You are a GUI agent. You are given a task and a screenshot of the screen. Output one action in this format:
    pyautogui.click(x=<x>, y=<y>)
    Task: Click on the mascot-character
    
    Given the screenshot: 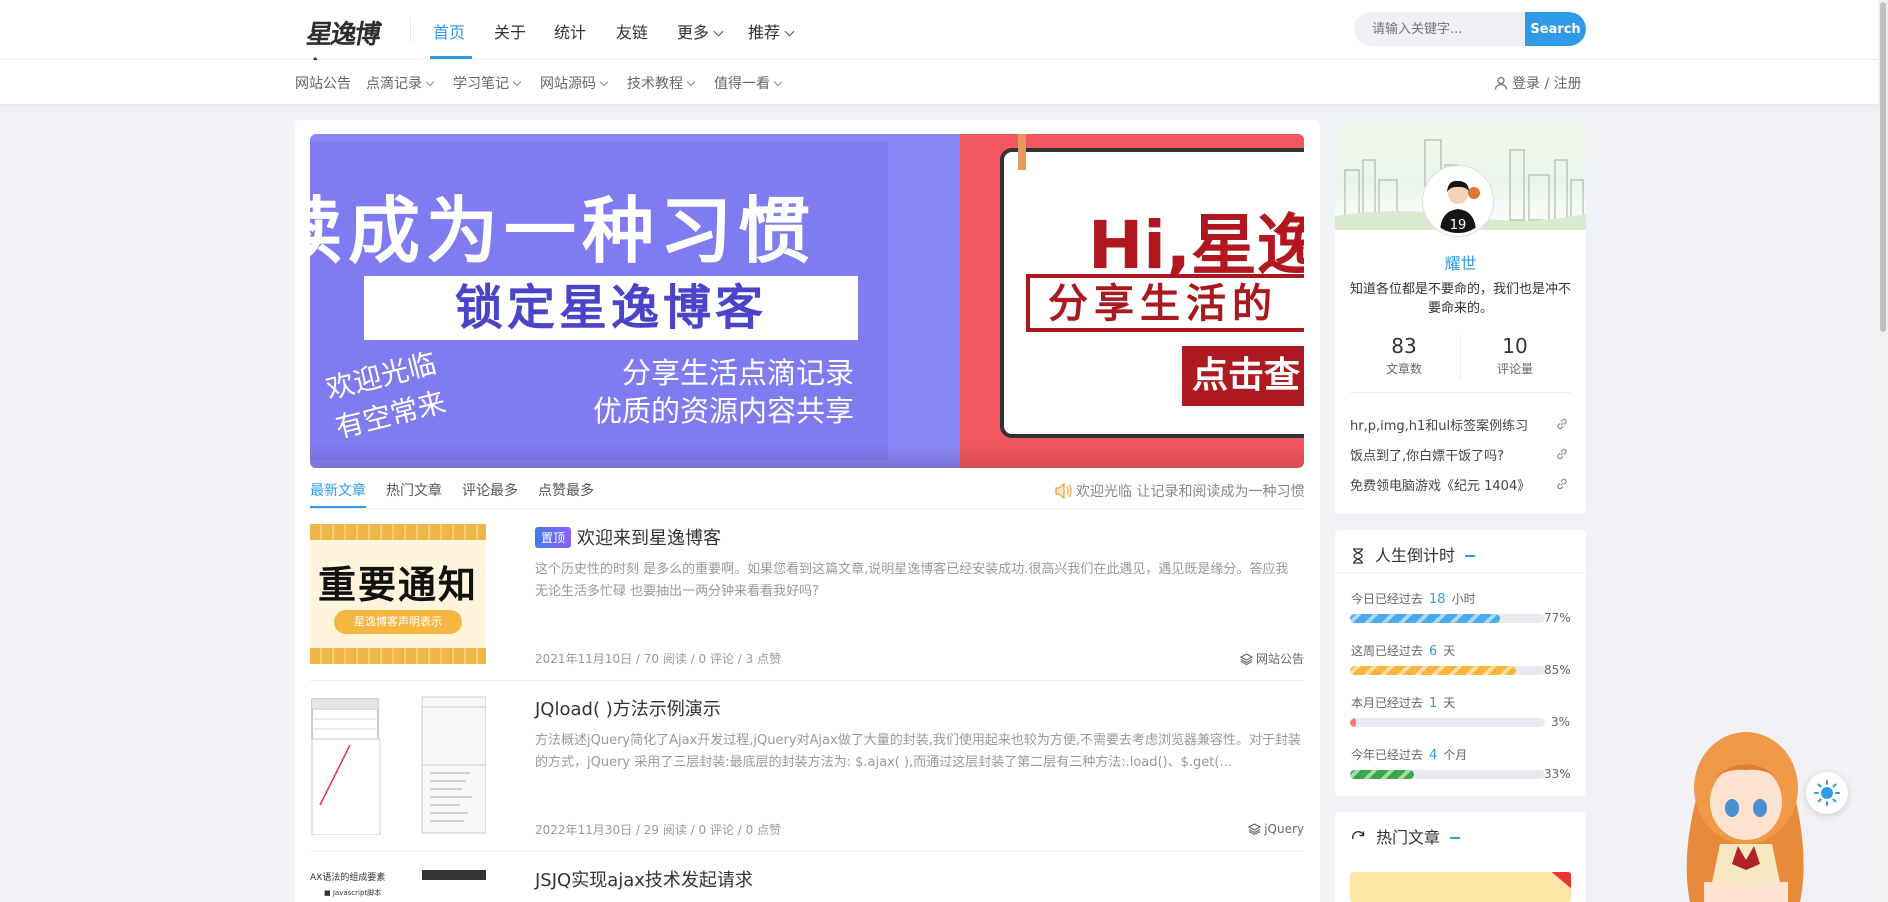 What is the action you would take?
    pyautogui.click(x=1745, y=813)
    